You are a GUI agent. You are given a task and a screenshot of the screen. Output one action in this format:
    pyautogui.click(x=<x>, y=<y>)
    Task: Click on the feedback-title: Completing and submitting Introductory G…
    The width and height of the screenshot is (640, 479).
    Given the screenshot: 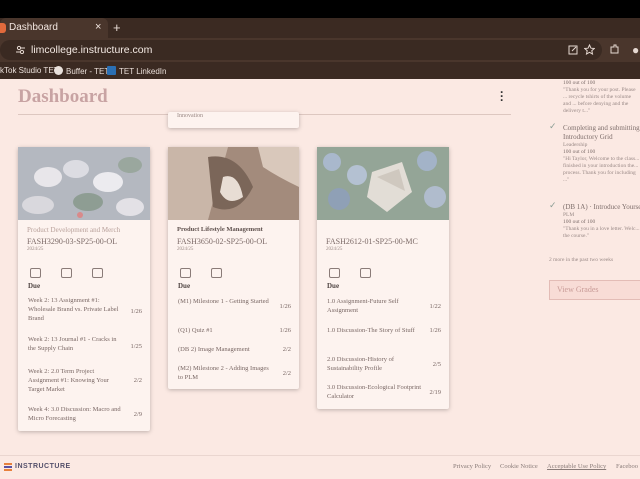 What is the action you would take?
    pyautogui.click(x=601, y=133)
    